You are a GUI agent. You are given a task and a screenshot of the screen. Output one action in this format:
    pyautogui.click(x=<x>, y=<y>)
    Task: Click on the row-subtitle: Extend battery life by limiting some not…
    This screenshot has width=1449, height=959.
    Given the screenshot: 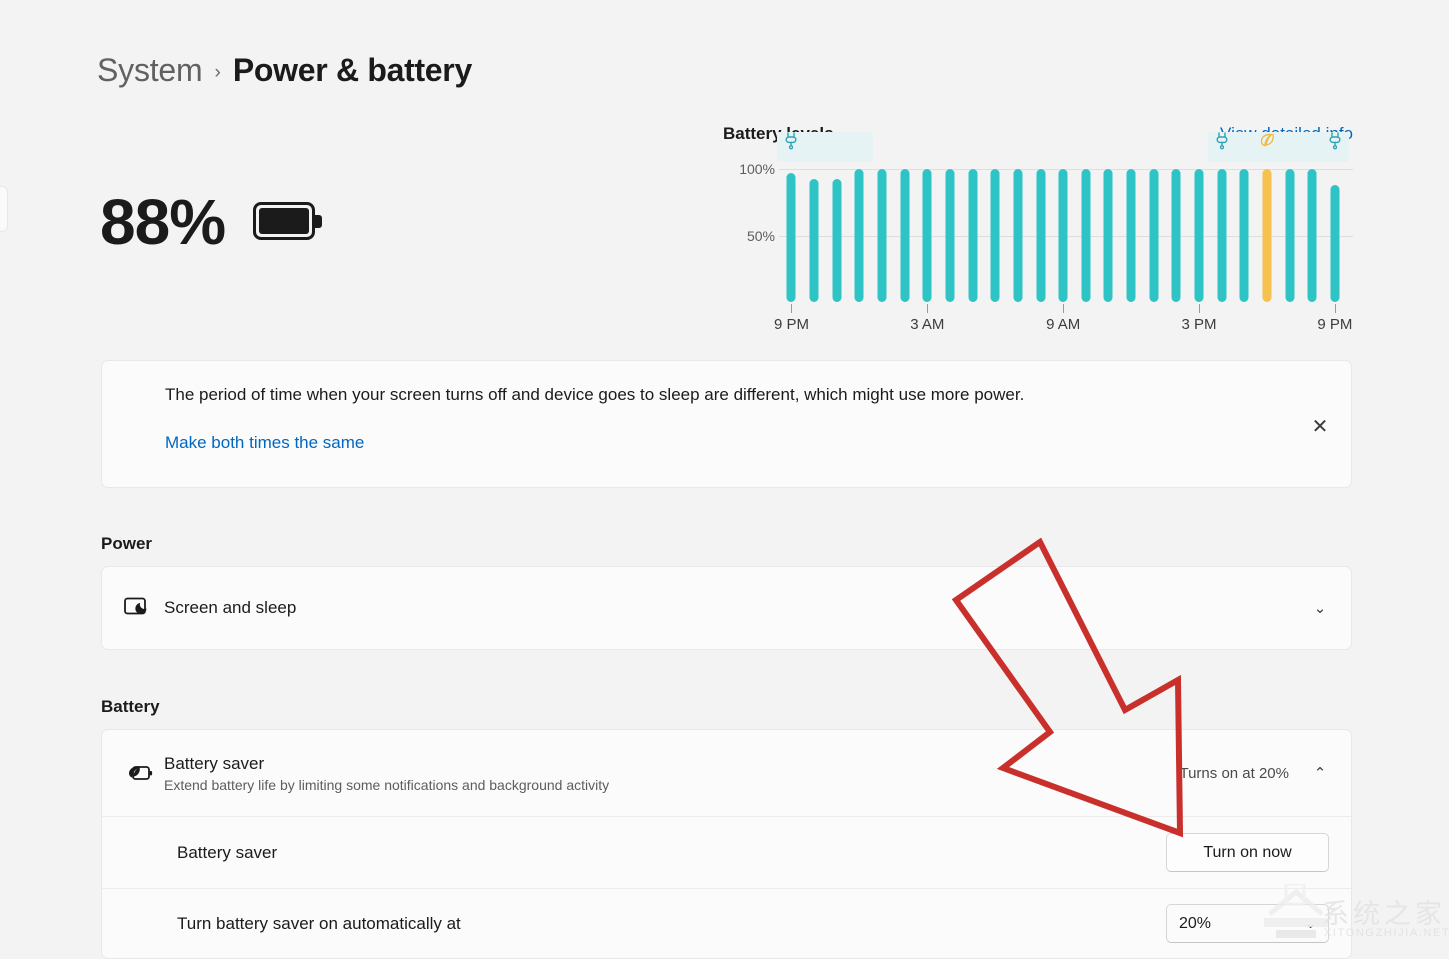 What is the action you would take?
    pyautogui.click(x=387, y=784)
    